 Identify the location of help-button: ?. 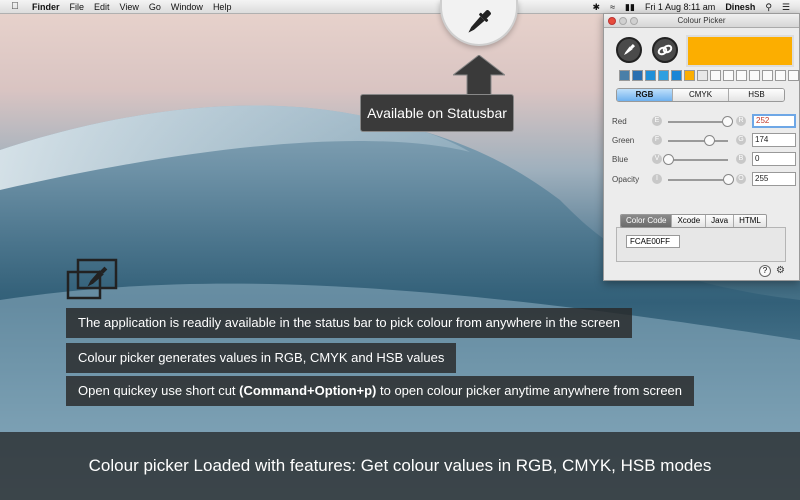
(765, 271).